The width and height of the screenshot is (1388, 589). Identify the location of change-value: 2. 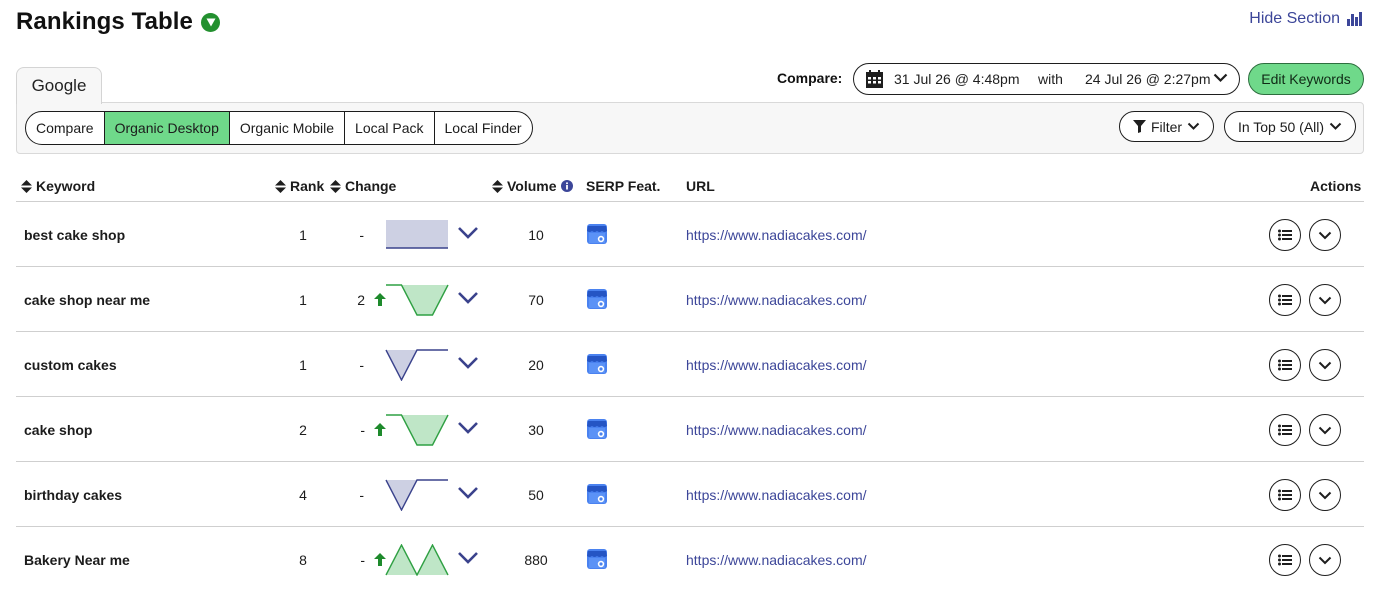
(361, 299).